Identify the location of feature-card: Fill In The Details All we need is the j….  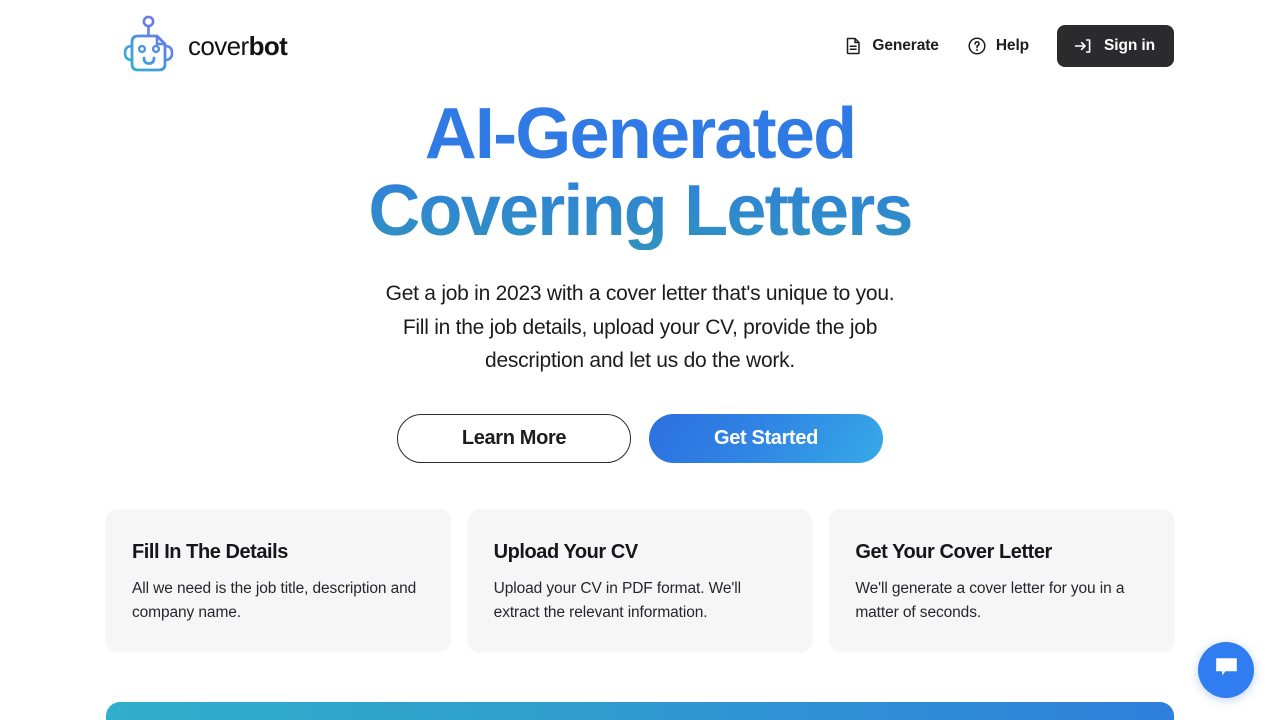
(278, 580).